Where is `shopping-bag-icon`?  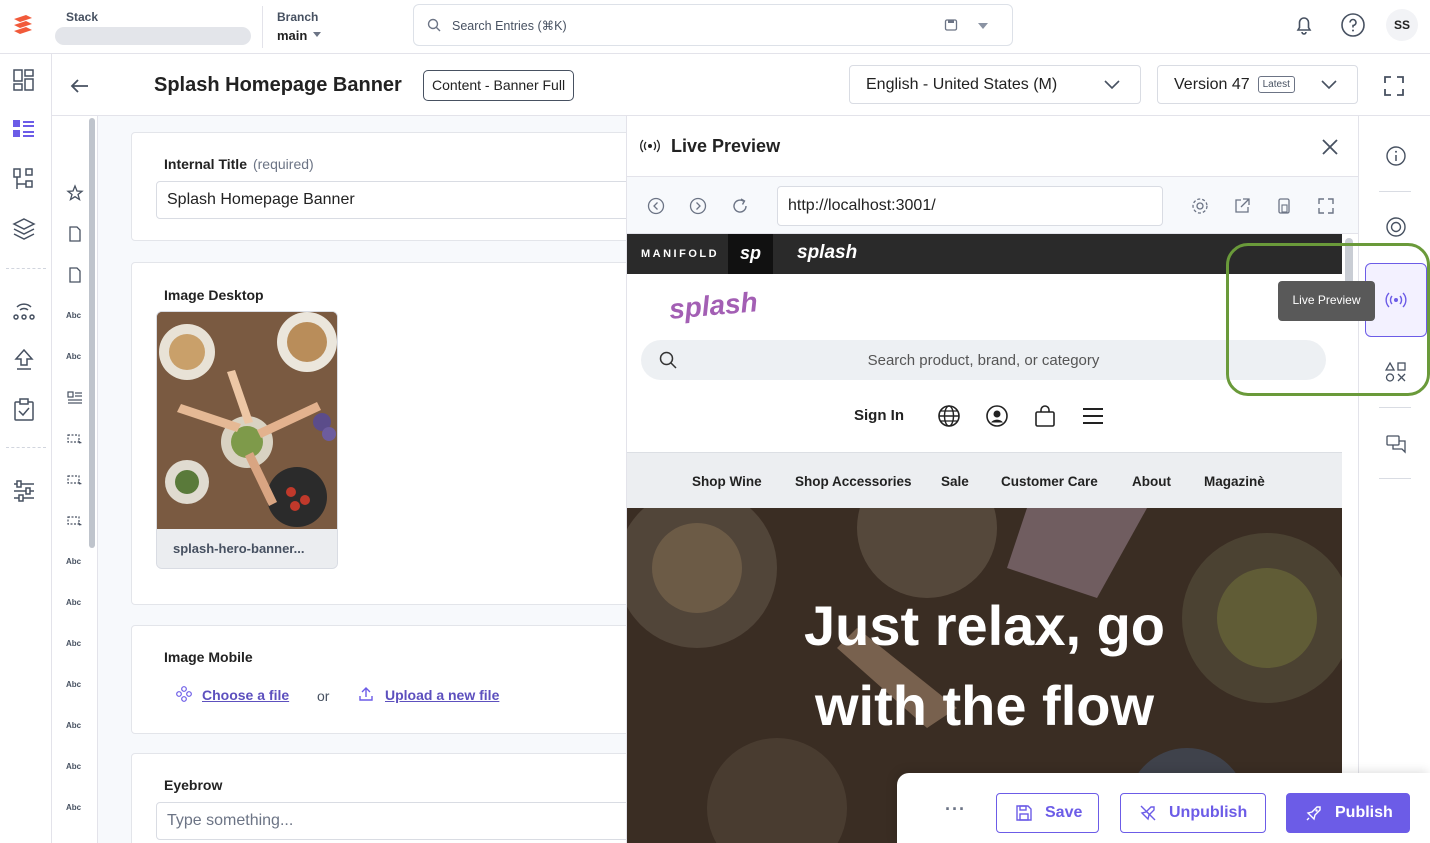 shopping-bag-icon is located at coordinates (1045, 416).